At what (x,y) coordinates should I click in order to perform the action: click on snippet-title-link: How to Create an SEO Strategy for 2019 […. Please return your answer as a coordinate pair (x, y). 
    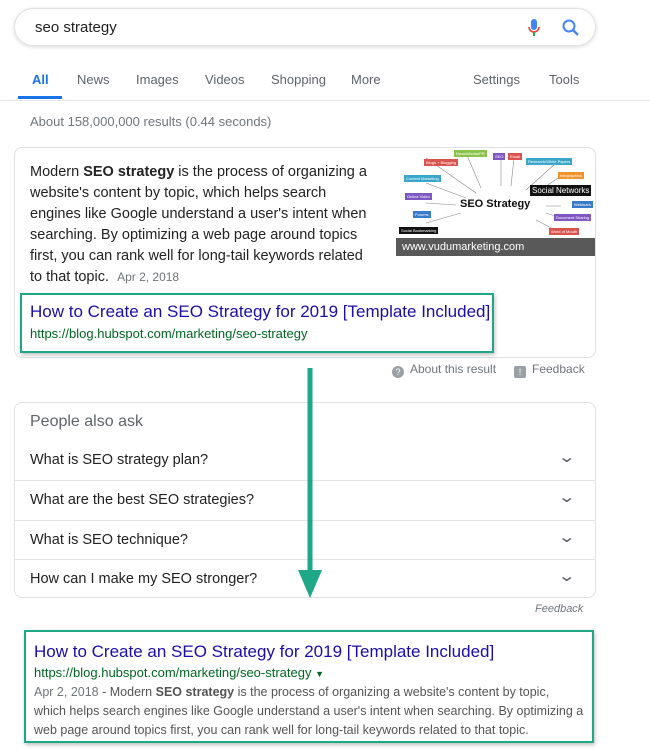
    Looking at the image, I should click on (260, 312).